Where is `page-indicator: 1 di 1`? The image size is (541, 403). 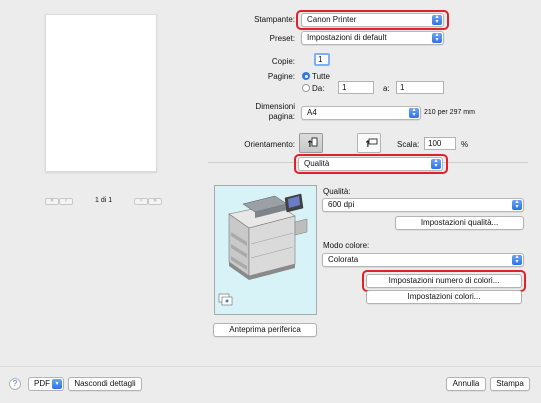
page-indicator: 1 di 1 is located at coordinates (104, 200).